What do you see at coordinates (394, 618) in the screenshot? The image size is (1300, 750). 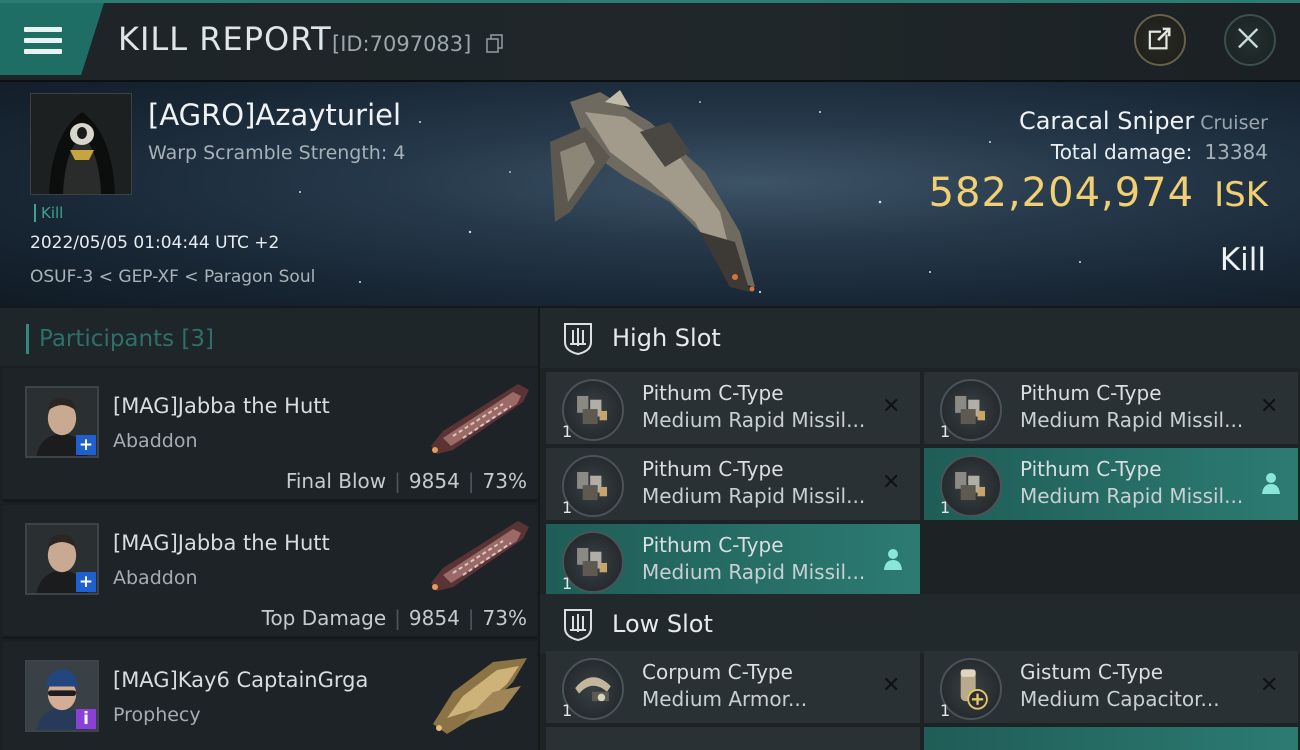 I see `participant-stats: Top Damage | 9854 | 73%` at bounding box center [394, 618].